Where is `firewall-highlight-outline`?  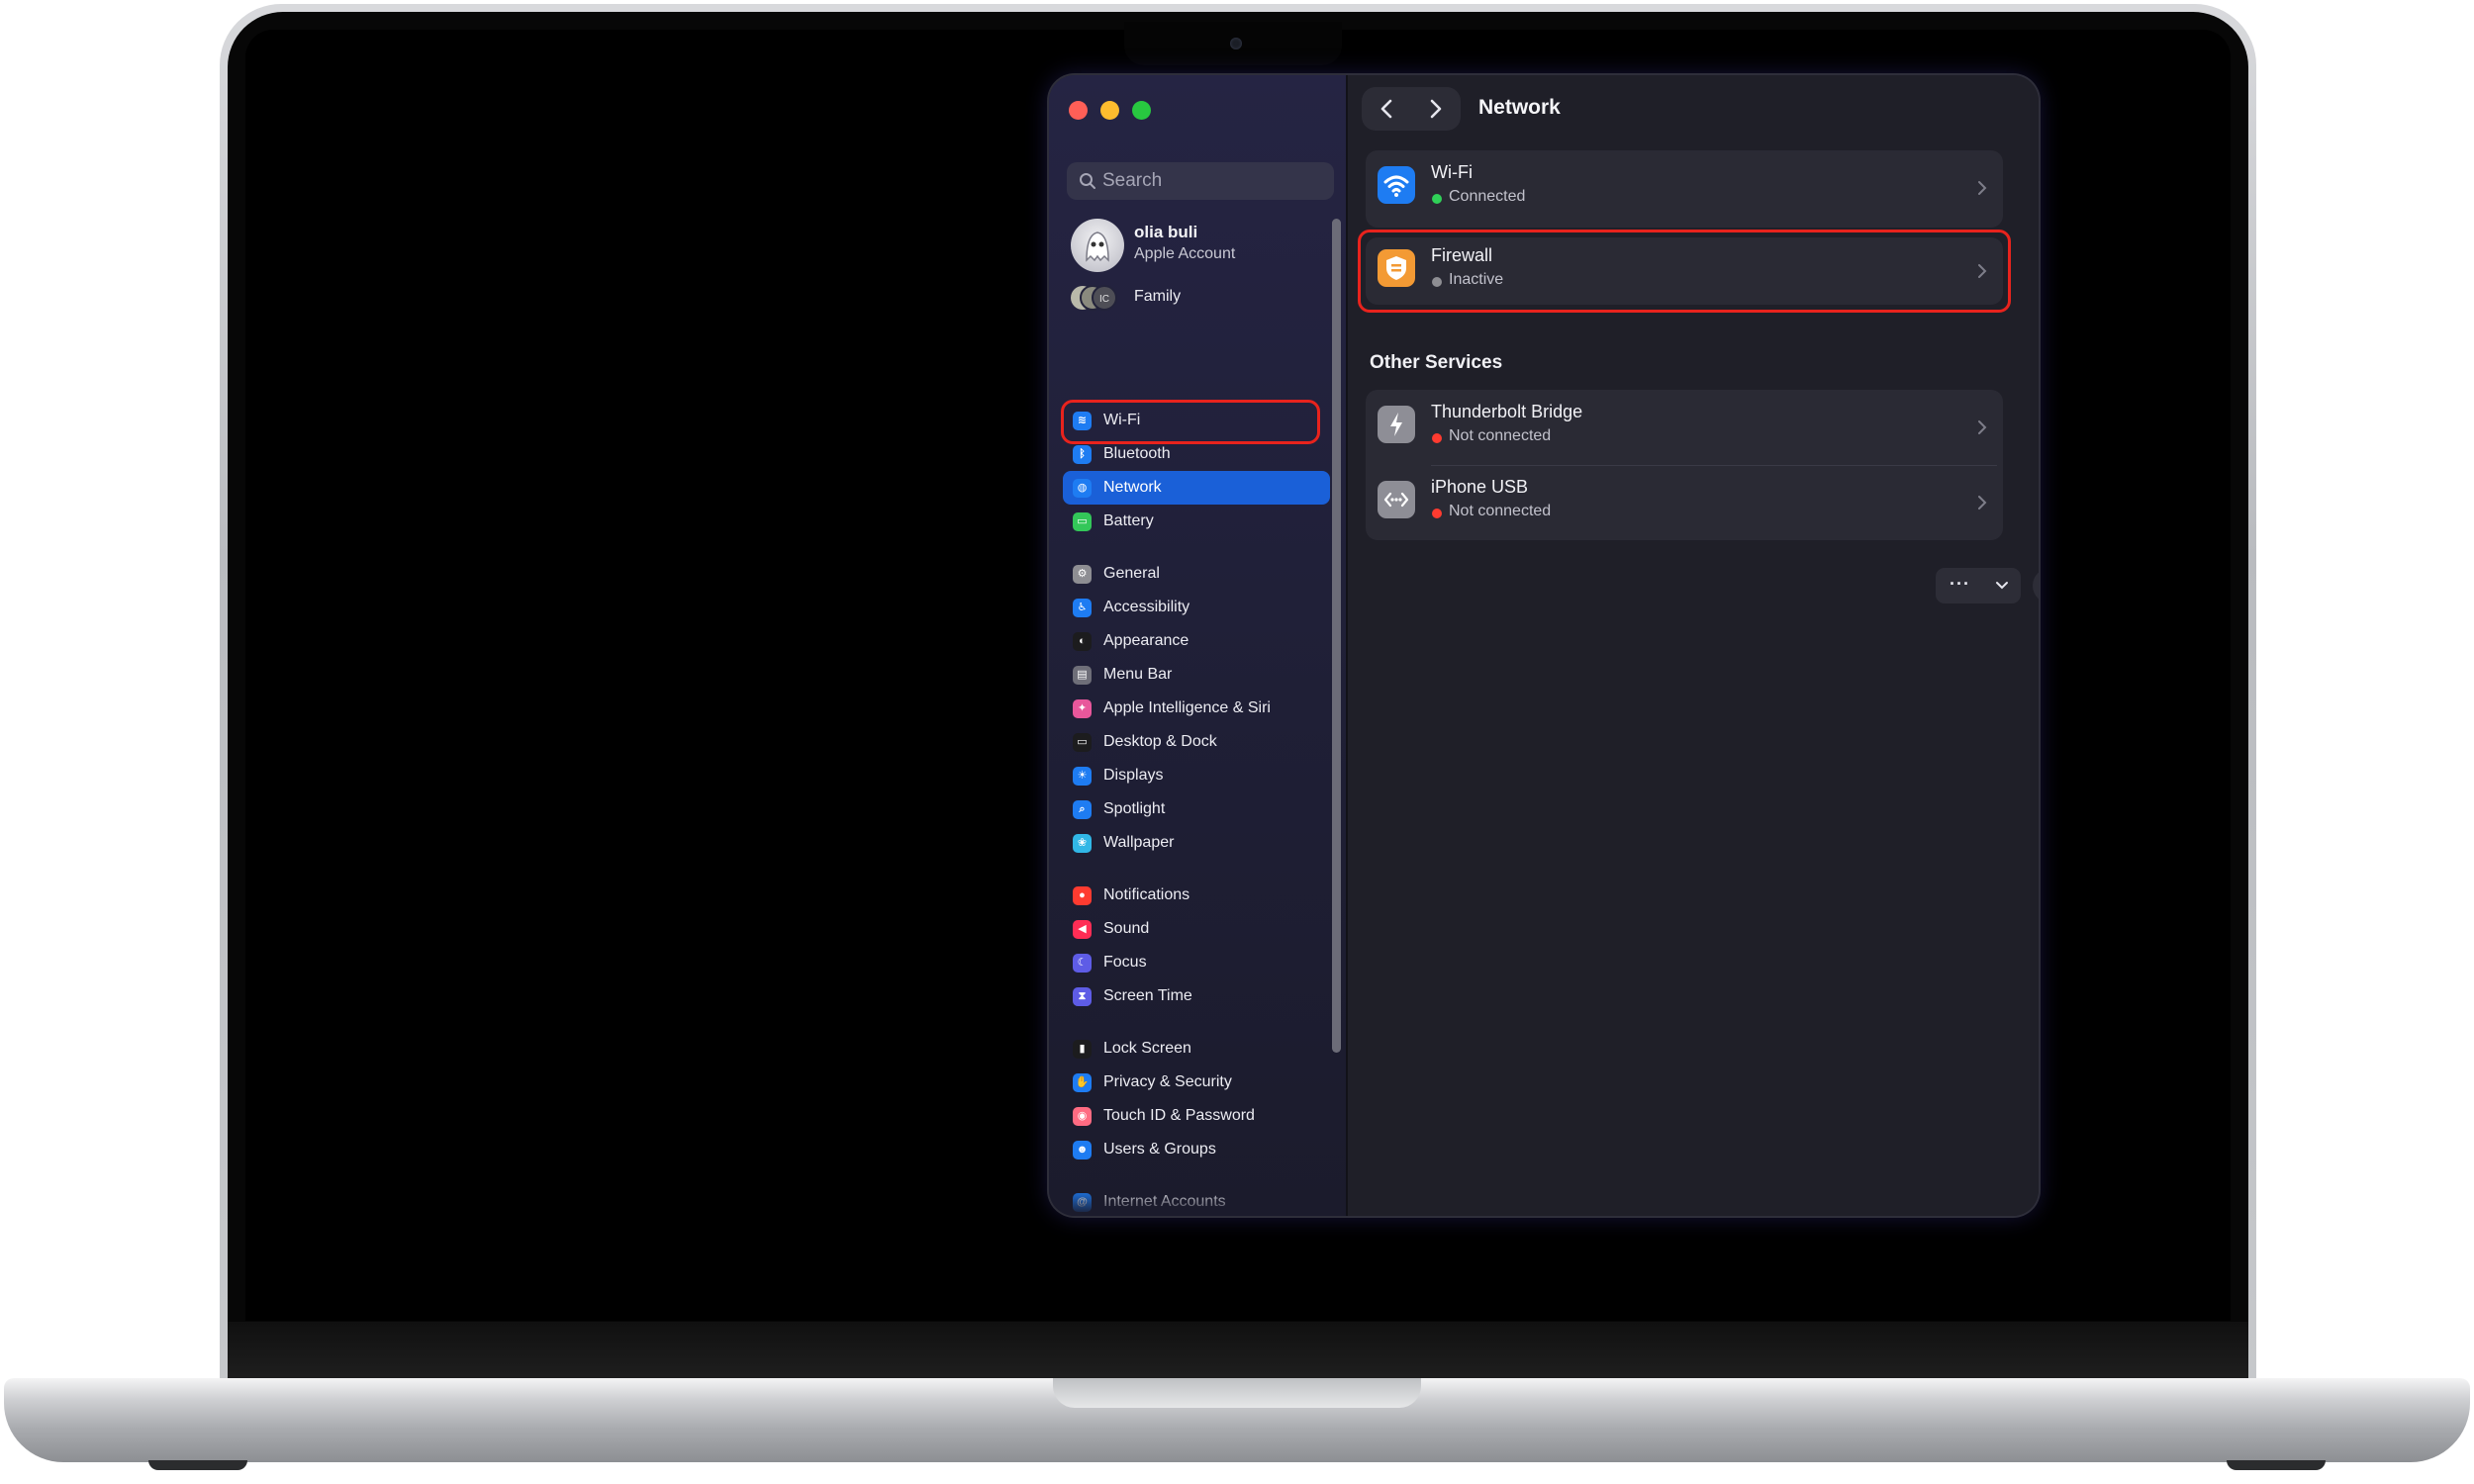
firewall-highlight-outline is located at coordinates (1685, 271).